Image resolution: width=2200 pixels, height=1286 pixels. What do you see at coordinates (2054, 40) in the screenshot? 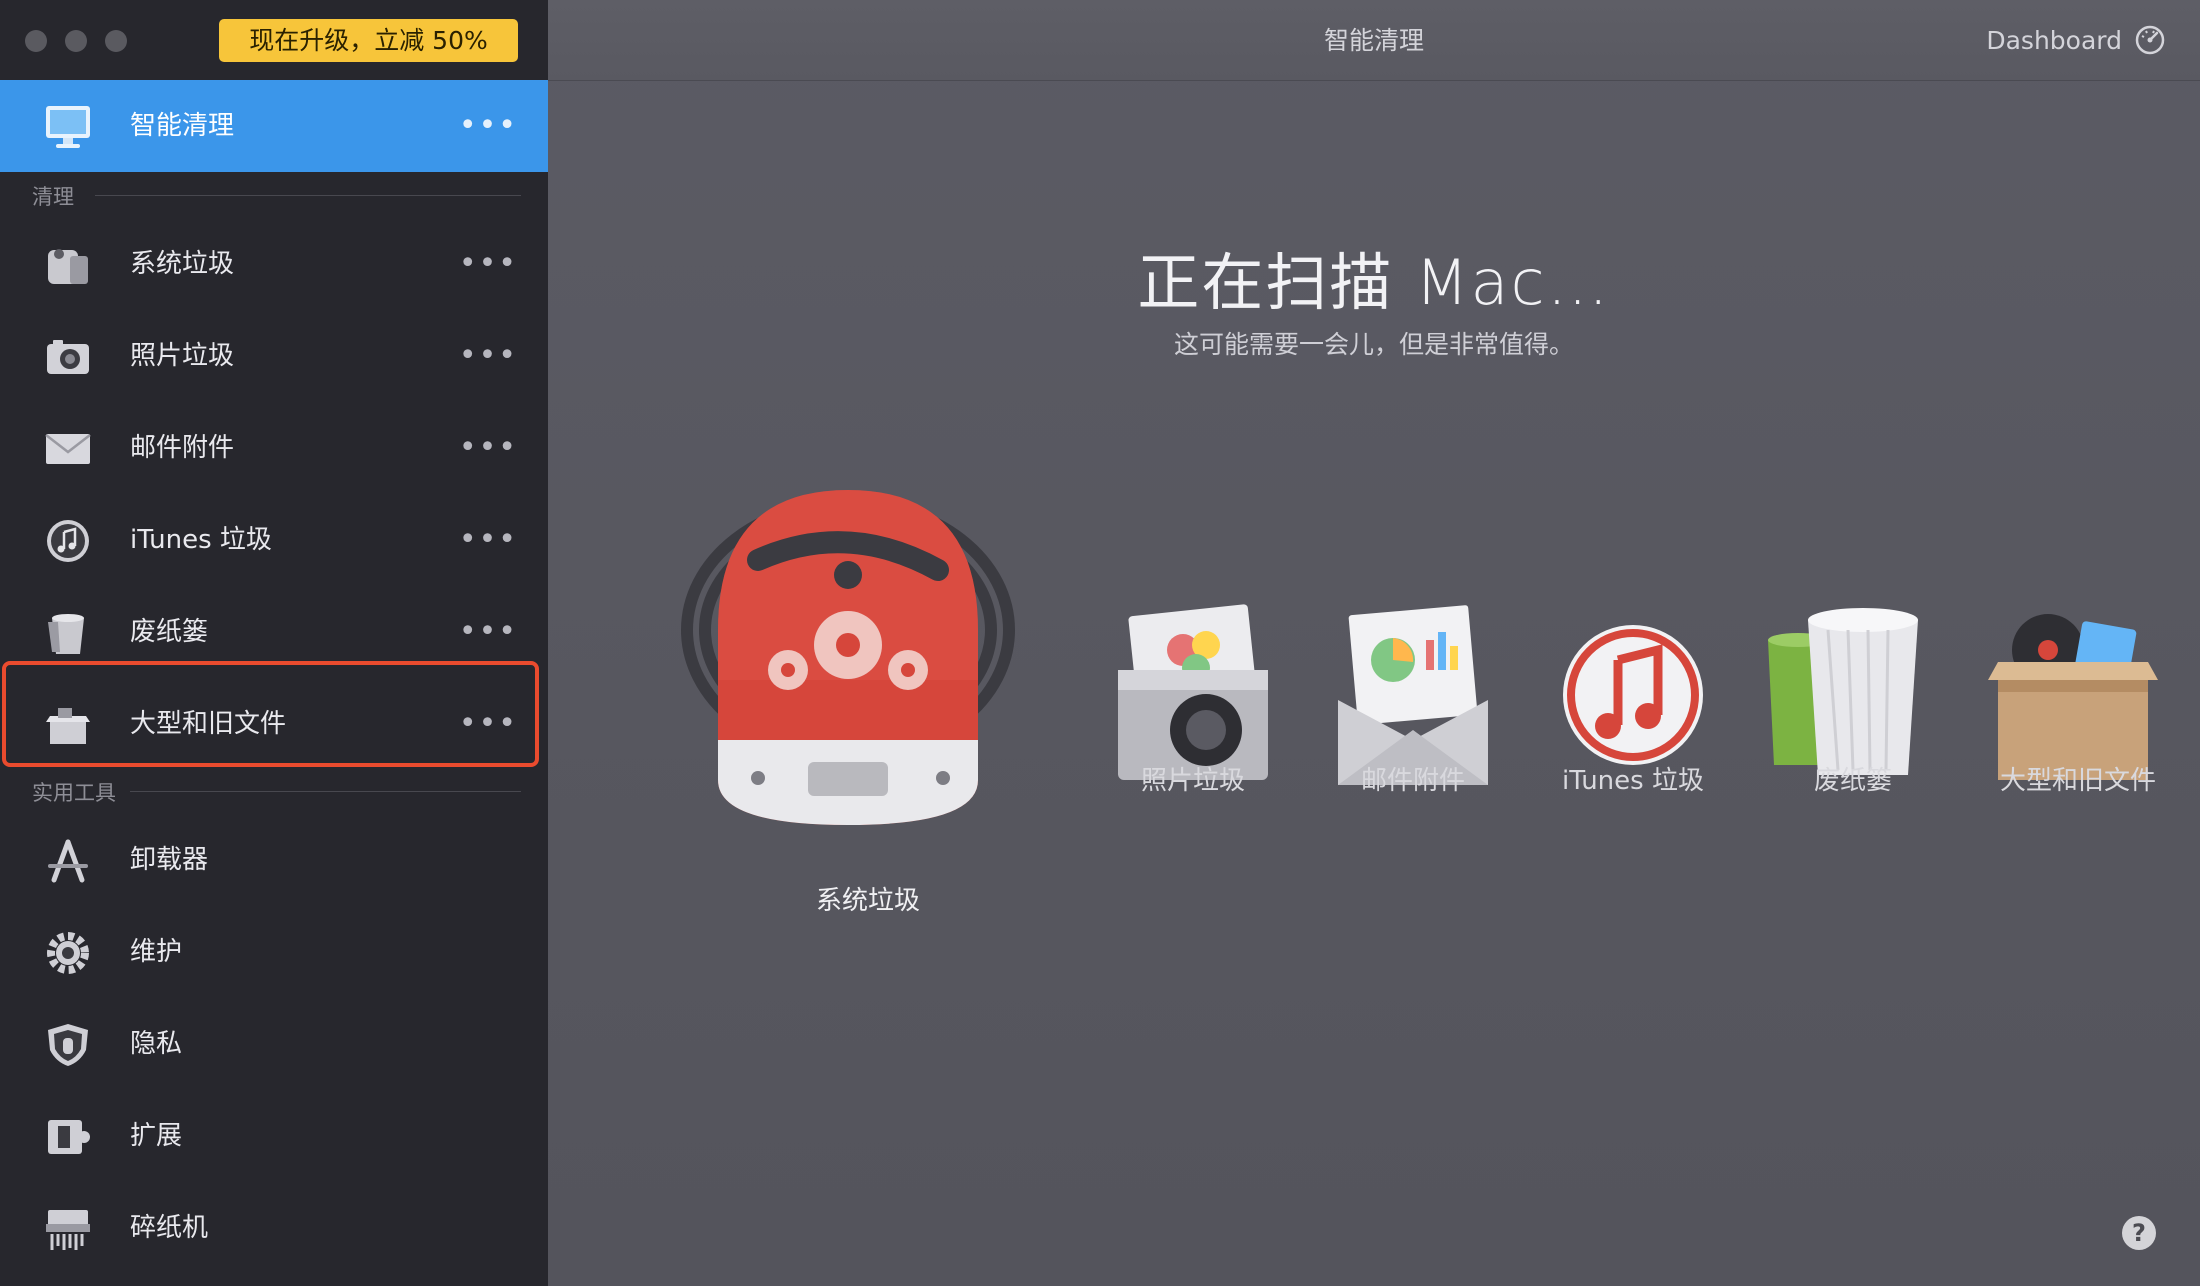
I see `dashboard-label: Dashboard` at bounding box center [2054, 40].